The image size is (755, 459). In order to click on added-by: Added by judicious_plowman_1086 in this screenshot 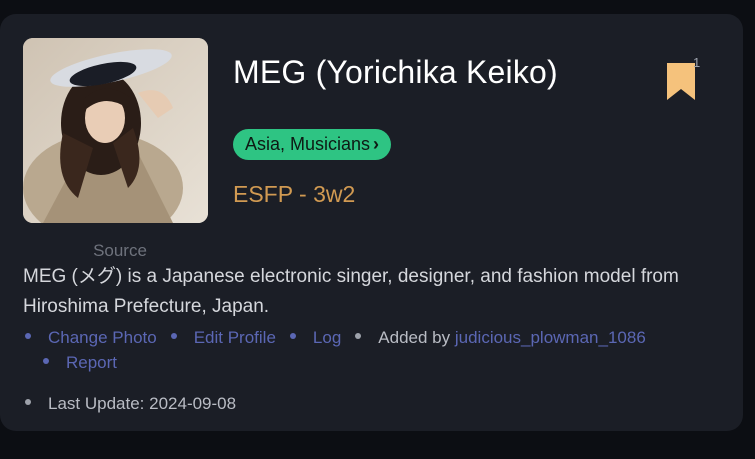, I will do `click(499, 337)`.